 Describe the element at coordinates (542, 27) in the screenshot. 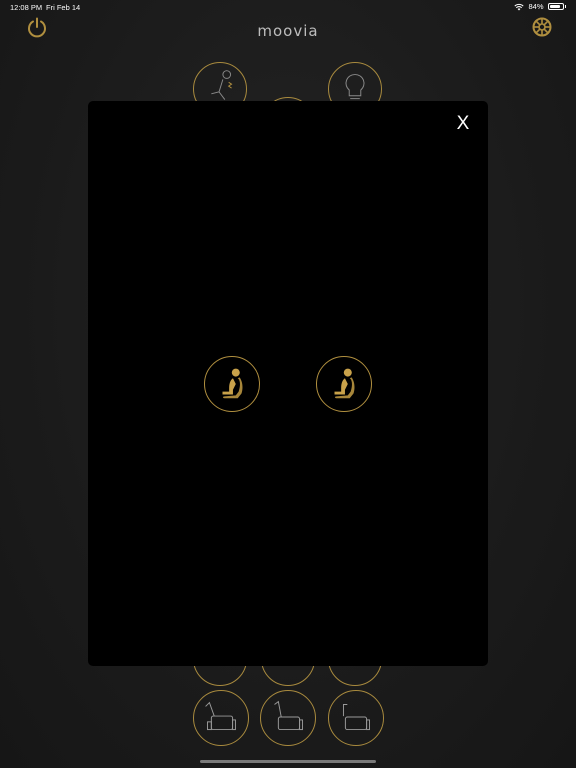

I see `gear-icon` at that location.